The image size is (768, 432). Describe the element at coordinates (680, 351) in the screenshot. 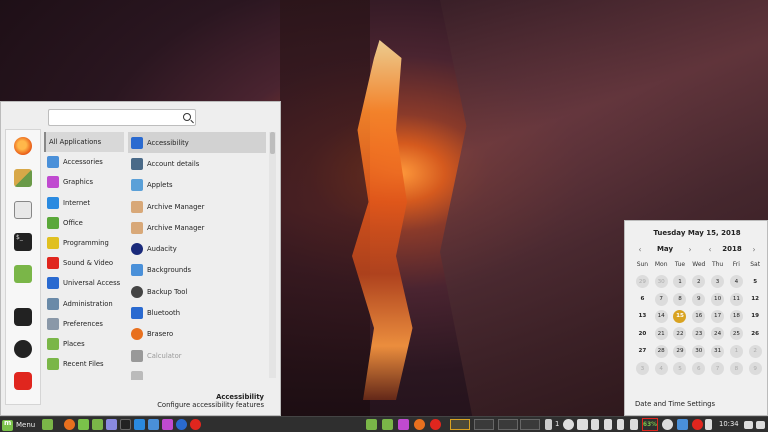

I see `calendar-day: 29` at that location.